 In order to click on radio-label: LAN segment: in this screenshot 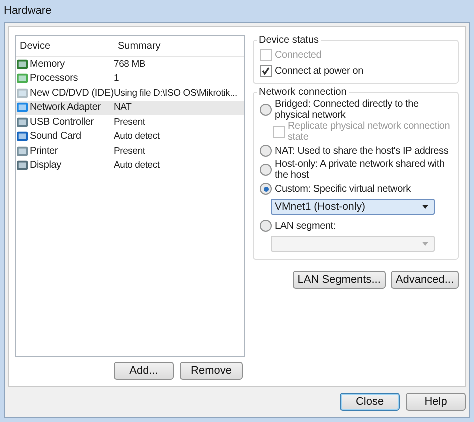, I will do `click(305, 226)`.